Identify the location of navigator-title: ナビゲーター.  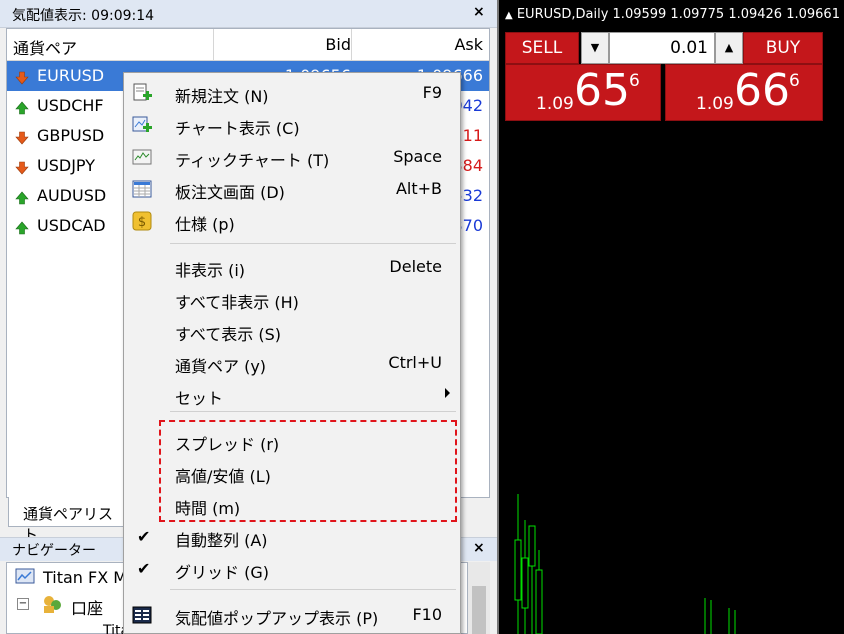
(54, 551).